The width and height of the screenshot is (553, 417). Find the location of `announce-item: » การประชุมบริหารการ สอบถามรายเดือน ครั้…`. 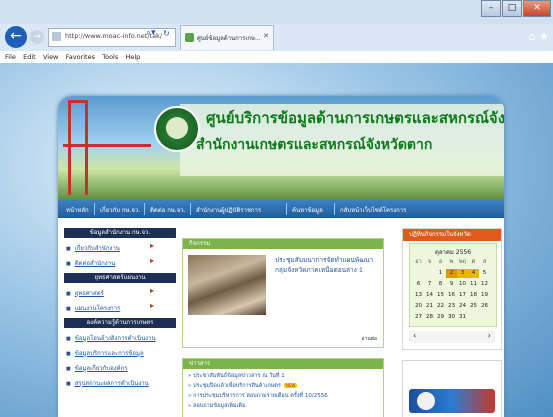

announce-item: » การประชุมบริหารการ สอบถามรายเดือน ครั้… is located at coordinates (258, 396).